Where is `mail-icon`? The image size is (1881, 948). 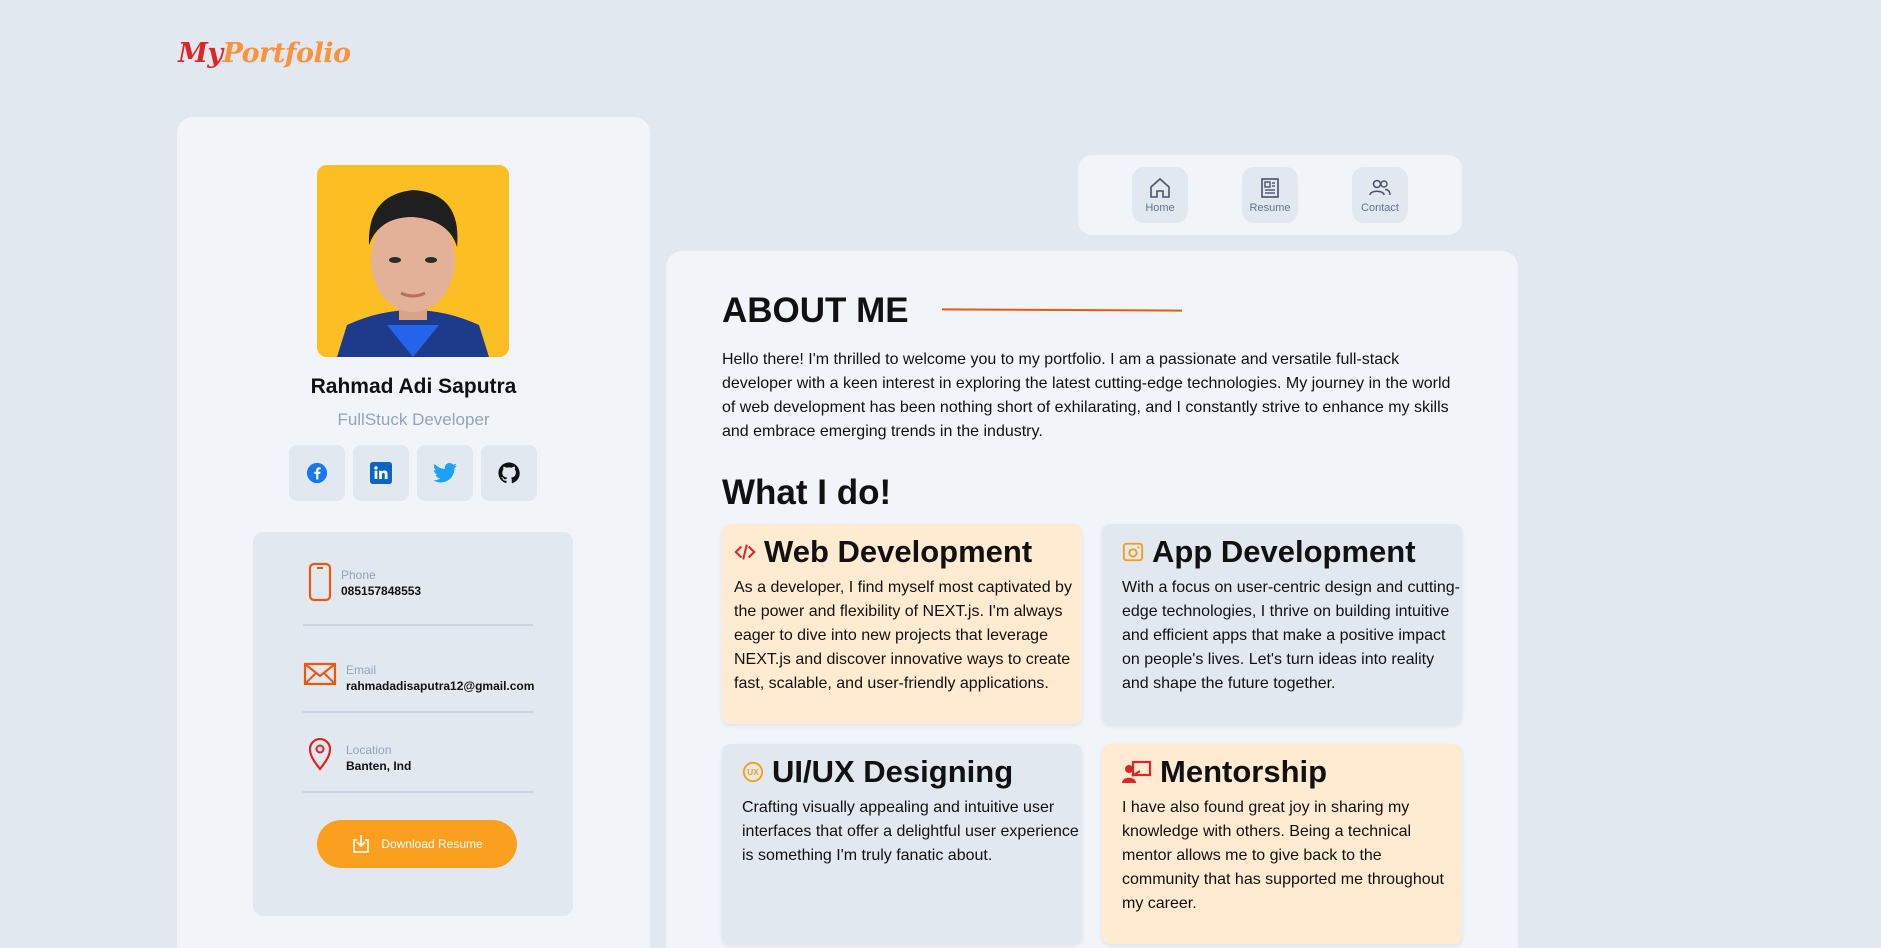 mail-icon is located at coordinates (320, 674).